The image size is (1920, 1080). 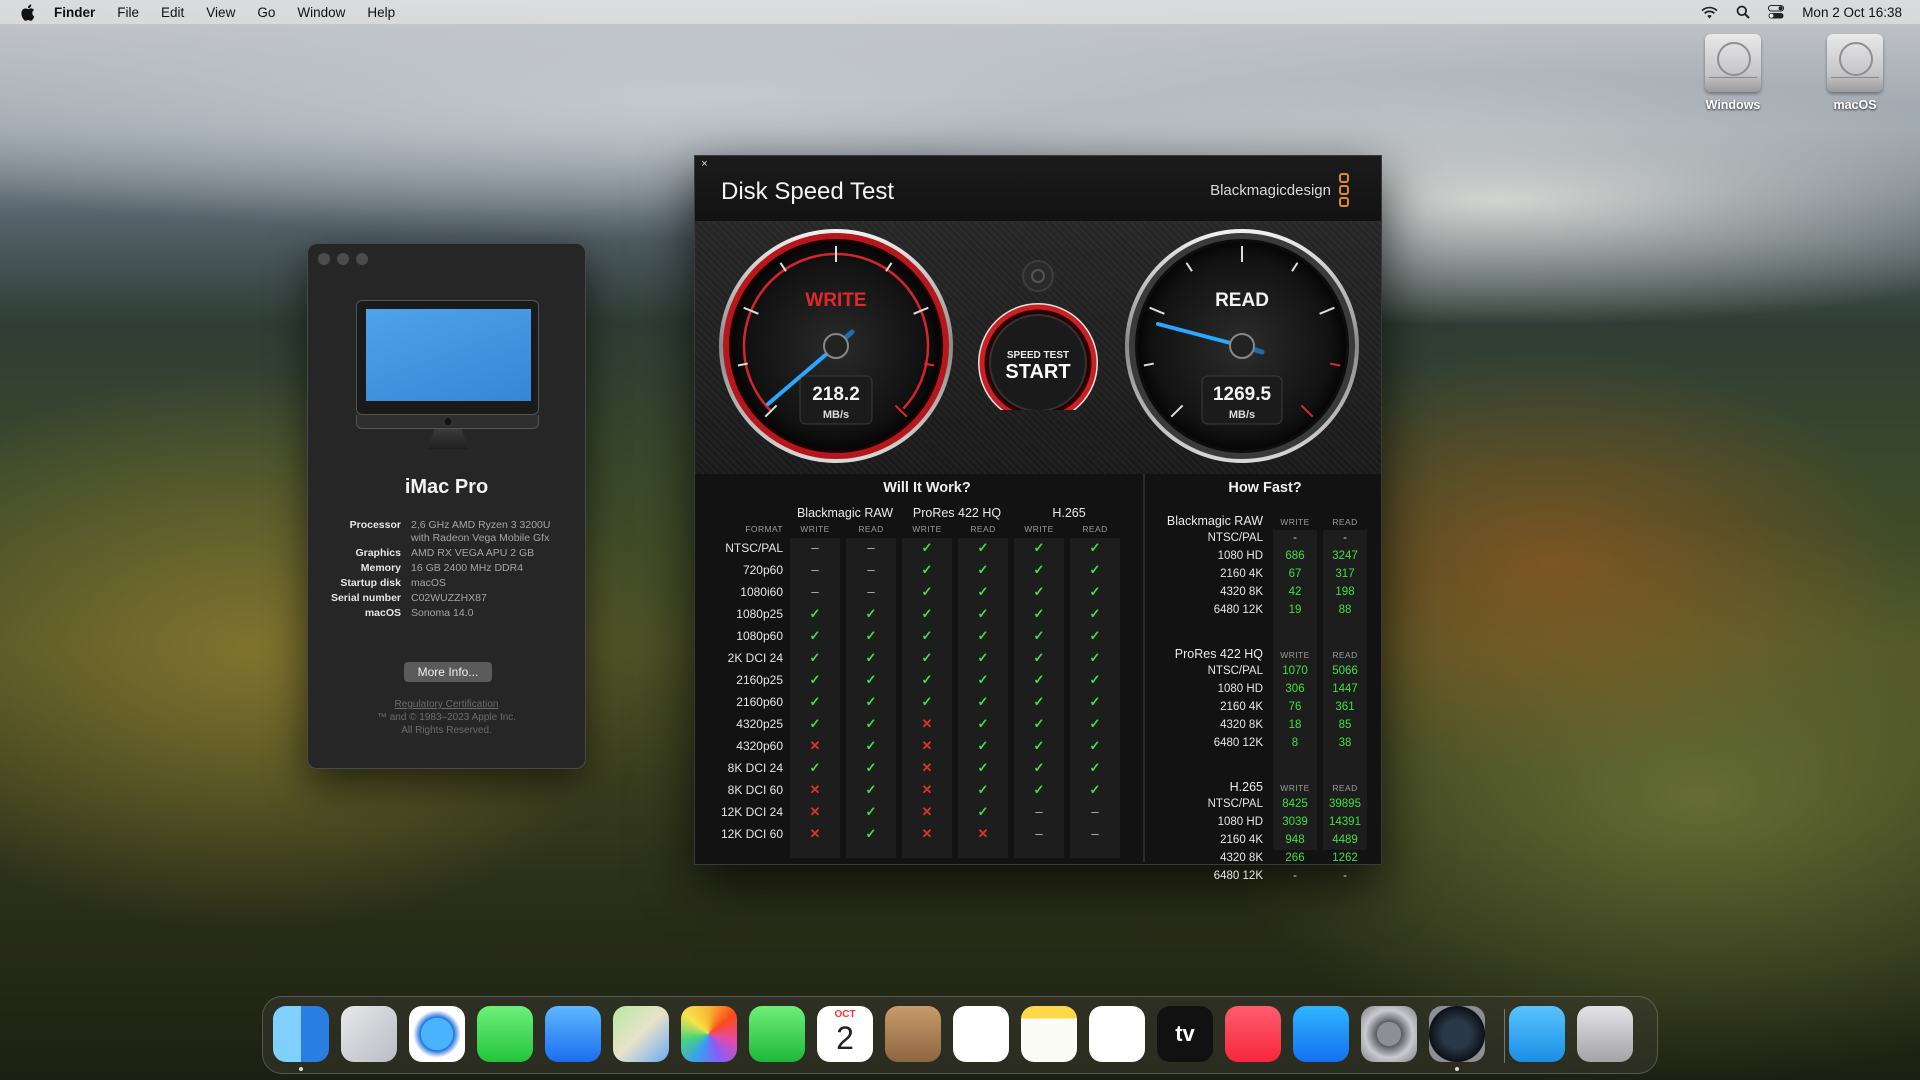 I want to click on menu-app-finder: Finder, so click(x=74, y=12).